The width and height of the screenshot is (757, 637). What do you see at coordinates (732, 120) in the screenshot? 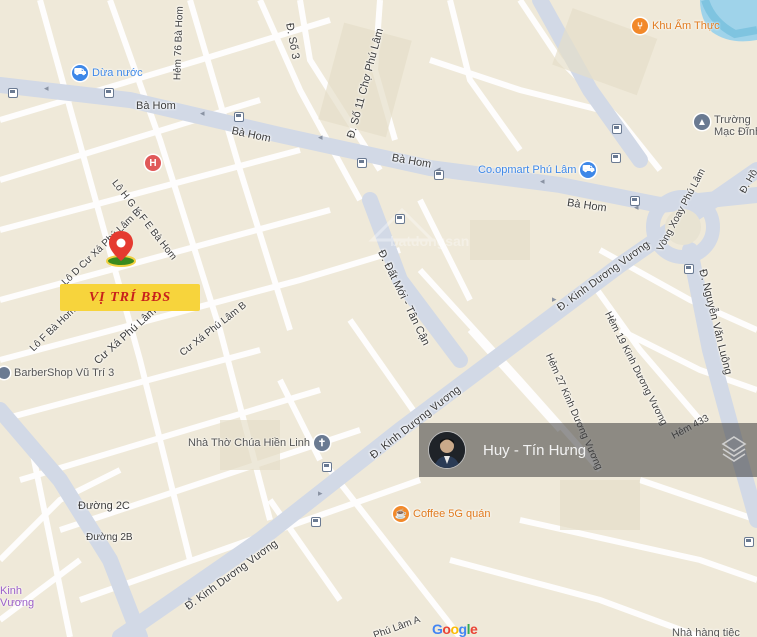
I see `poi-truong-label: Trường` at bounding box center [732, 120].